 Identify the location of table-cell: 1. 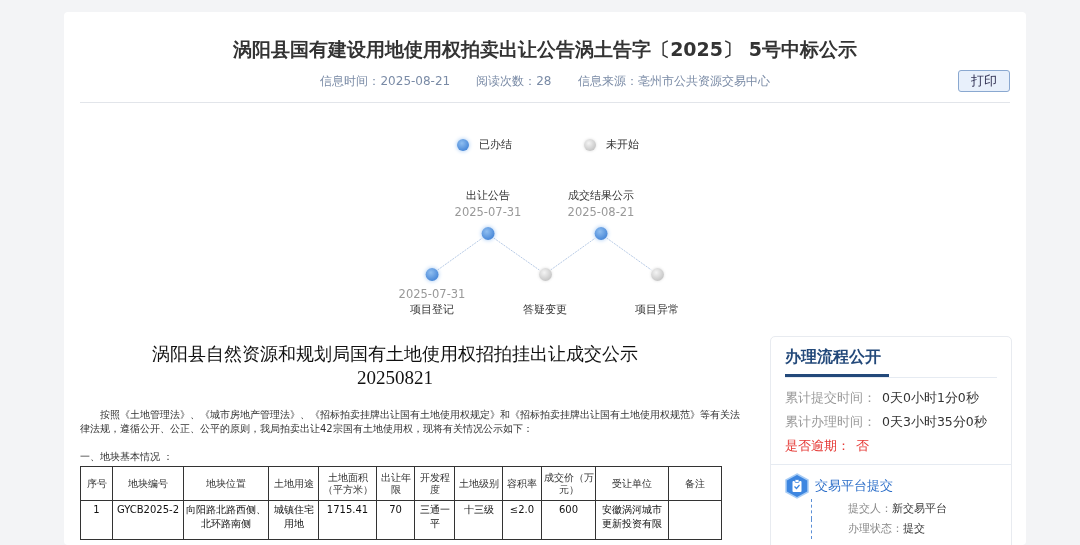
(96, 520).